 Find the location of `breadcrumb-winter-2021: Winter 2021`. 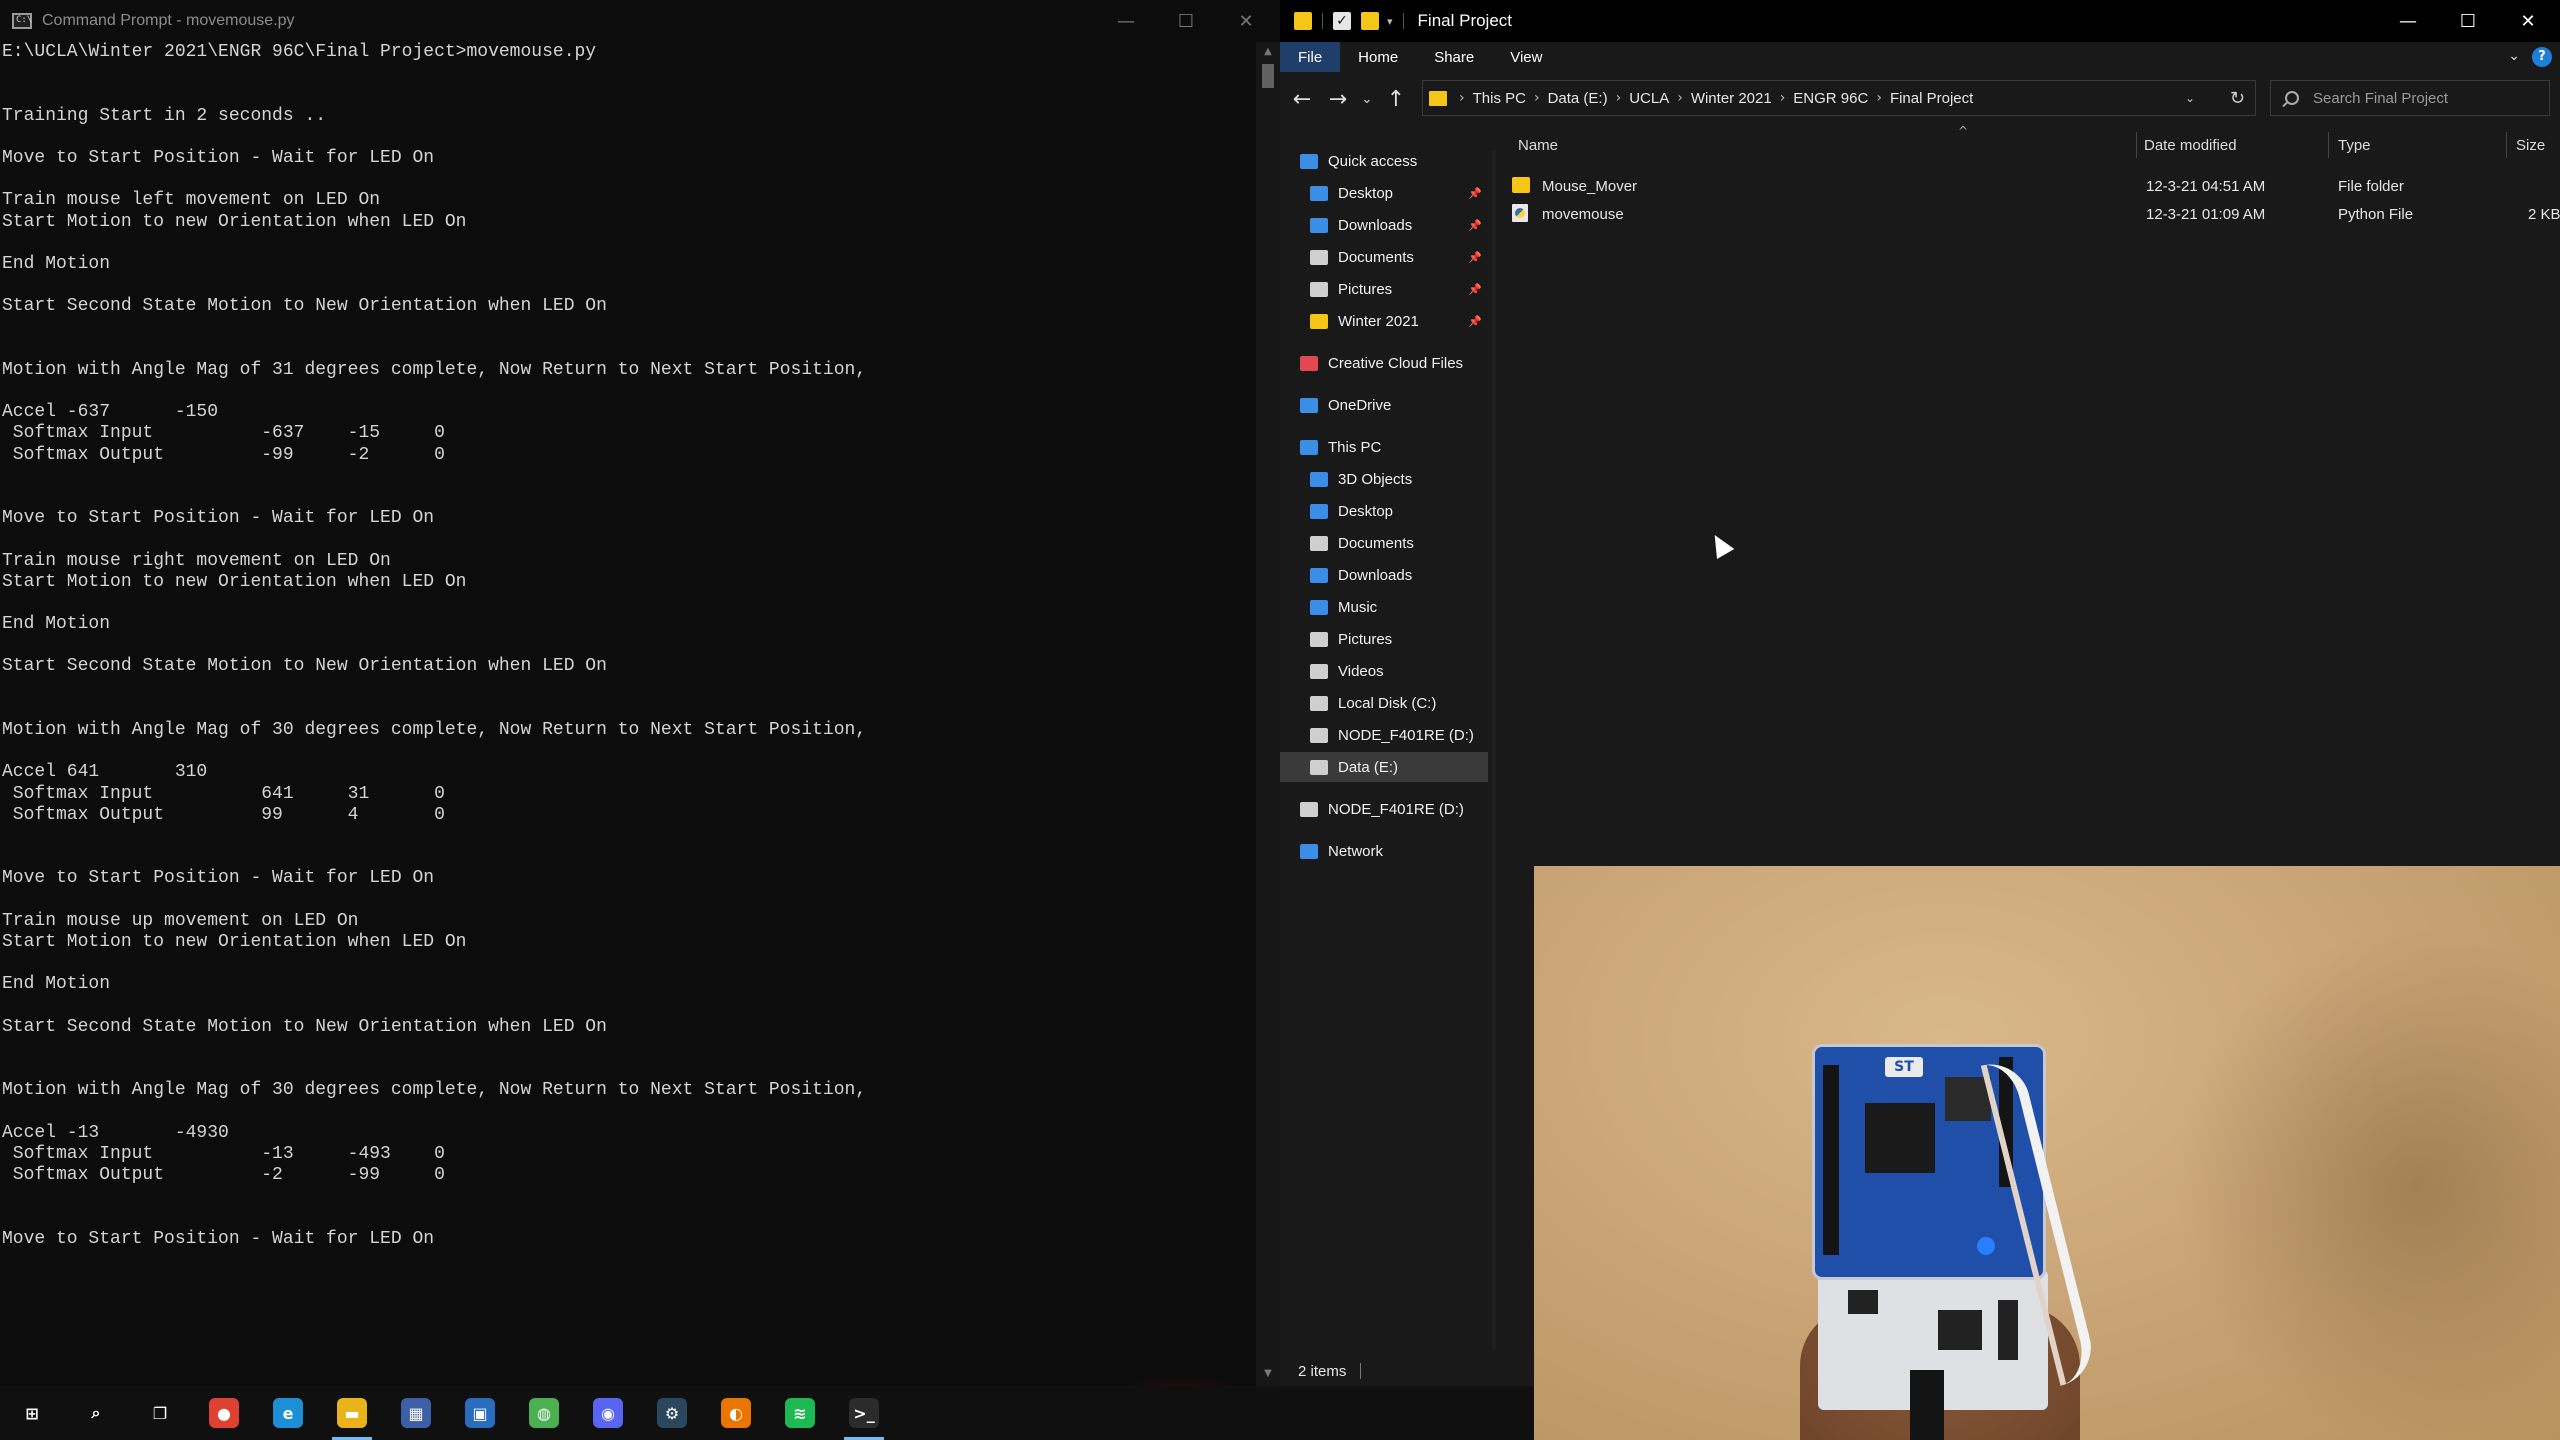

breadcrumb-winter-2021: Winter 2021 is located at coordinates (1731, 98).